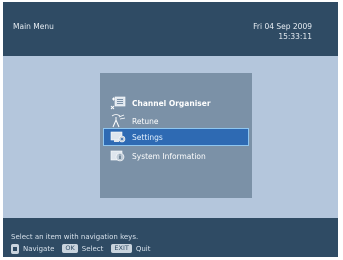 This screenshot has height=260, width=343. I want to click on page-title: Main Menu, so click(33, 26).